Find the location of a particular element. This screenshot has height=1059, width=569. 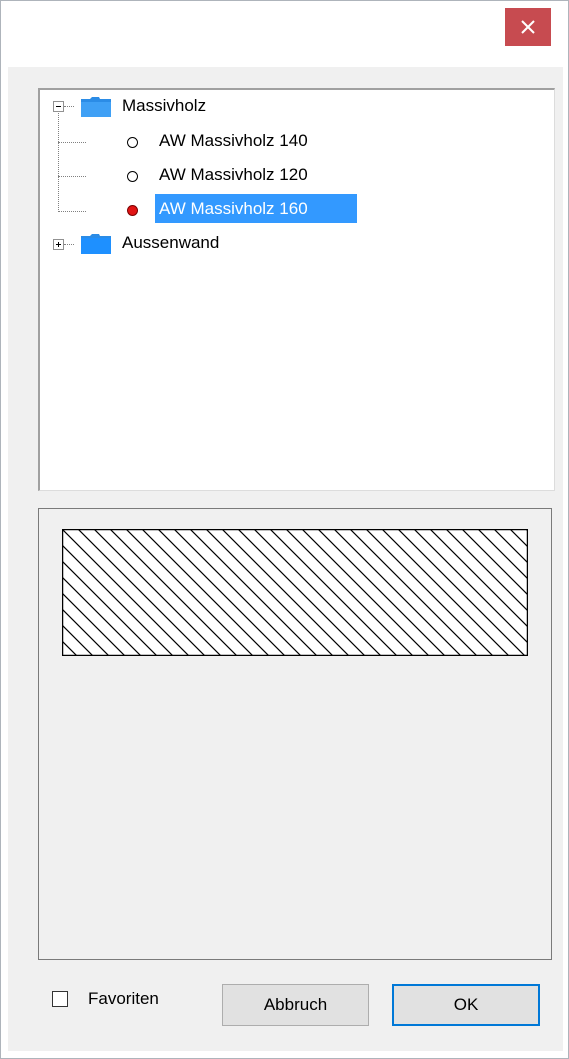

ok-button: OK is located at coordinates (466, 1005).